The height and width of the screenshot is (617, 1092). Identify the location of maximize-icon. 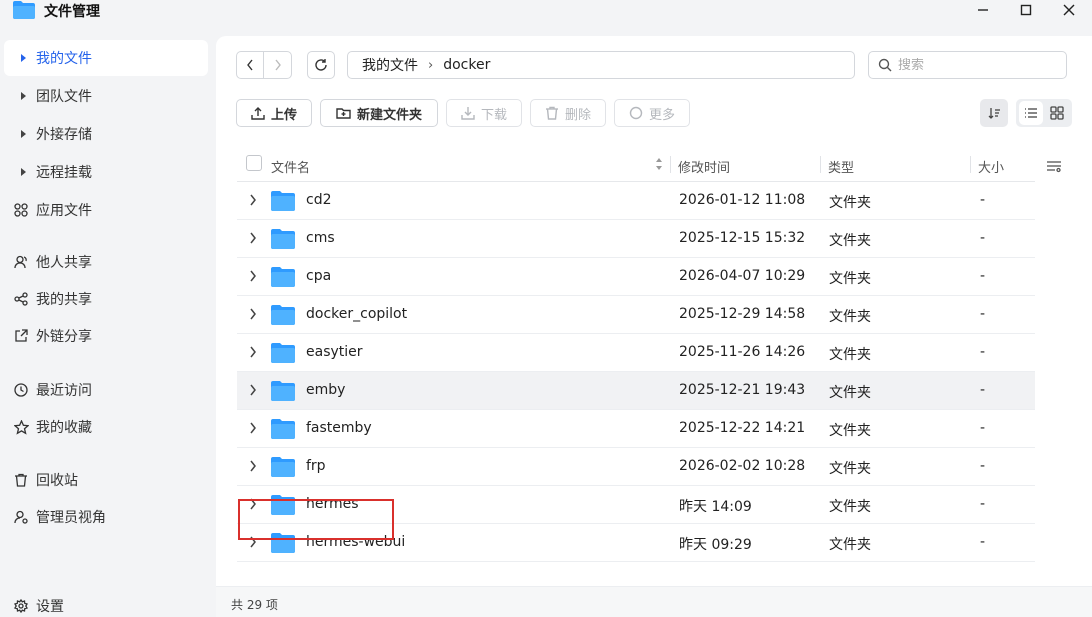
(1026, 10).